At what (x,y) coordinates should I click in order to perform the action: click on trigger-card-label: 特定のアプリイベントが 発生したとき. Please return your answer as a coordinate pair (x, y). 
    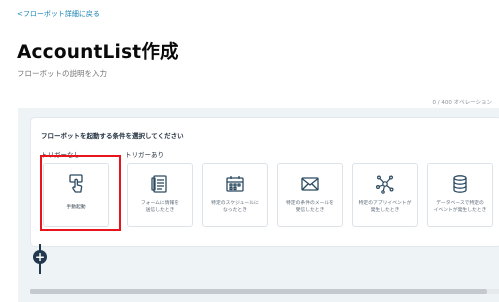
    Looking at the image, I should click on (385, 207).